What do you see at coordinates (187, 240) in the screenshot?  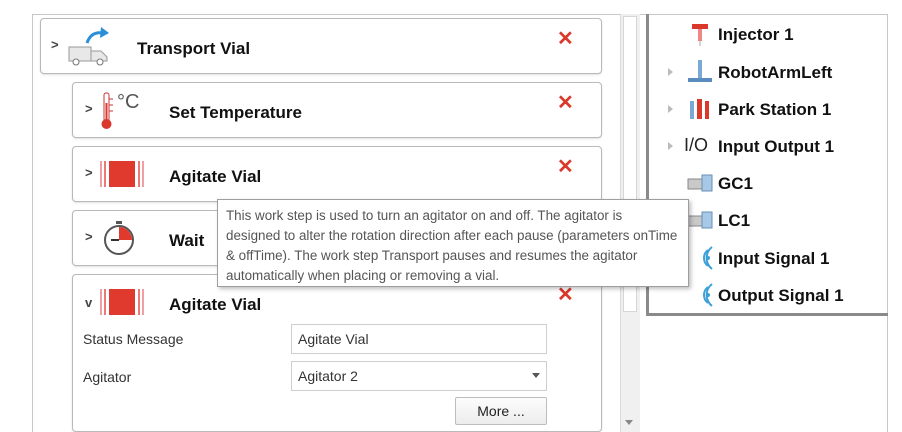 I see `step-title: Wait` at bounding box center [187, 240].